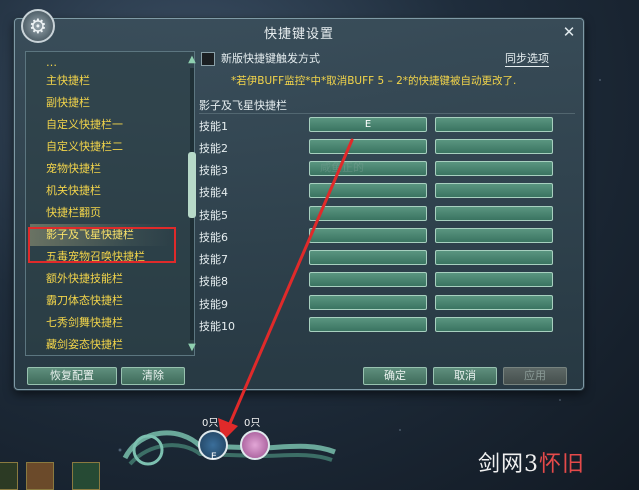 The height and width of the screenshot is (490, 639). I want to click on window-title: 快捷键设置, so click(298, 34).